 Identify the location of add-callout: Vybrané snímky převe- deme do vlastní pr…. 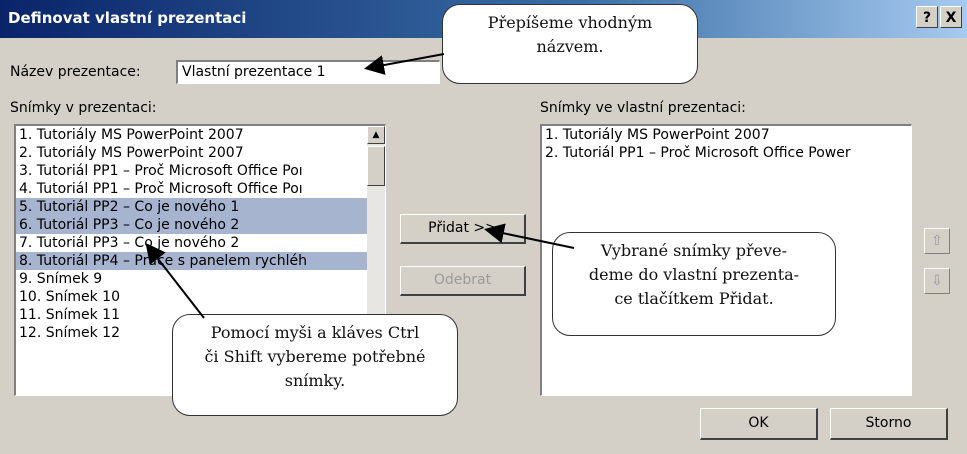
(694, 284).